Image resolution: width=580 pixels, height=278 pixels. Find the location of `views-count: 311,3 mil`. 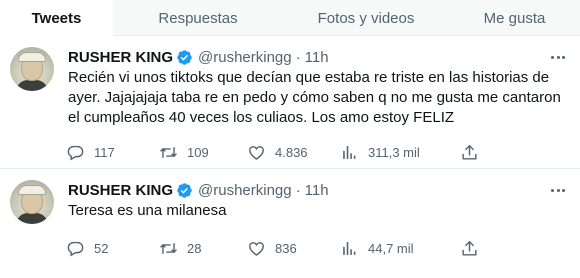

views-count: 311,3 mil is located at coordinates (394, 152).